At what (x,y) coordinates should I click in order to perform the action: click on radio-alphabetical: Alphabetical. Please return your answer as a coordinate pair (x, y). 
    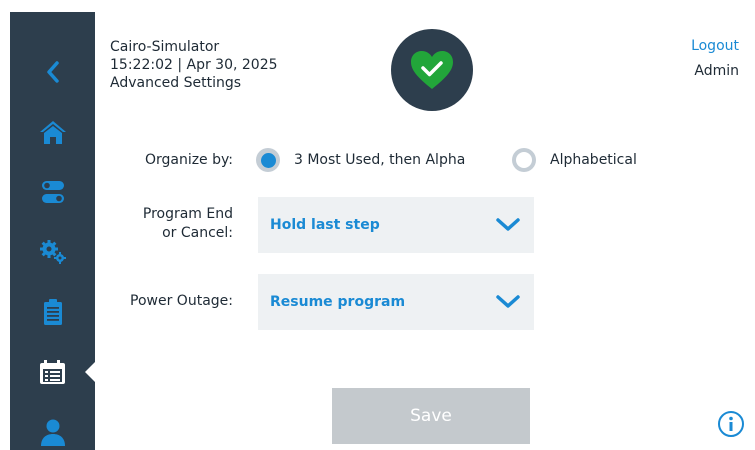
    Looking at the image, I should click on (574, 160).